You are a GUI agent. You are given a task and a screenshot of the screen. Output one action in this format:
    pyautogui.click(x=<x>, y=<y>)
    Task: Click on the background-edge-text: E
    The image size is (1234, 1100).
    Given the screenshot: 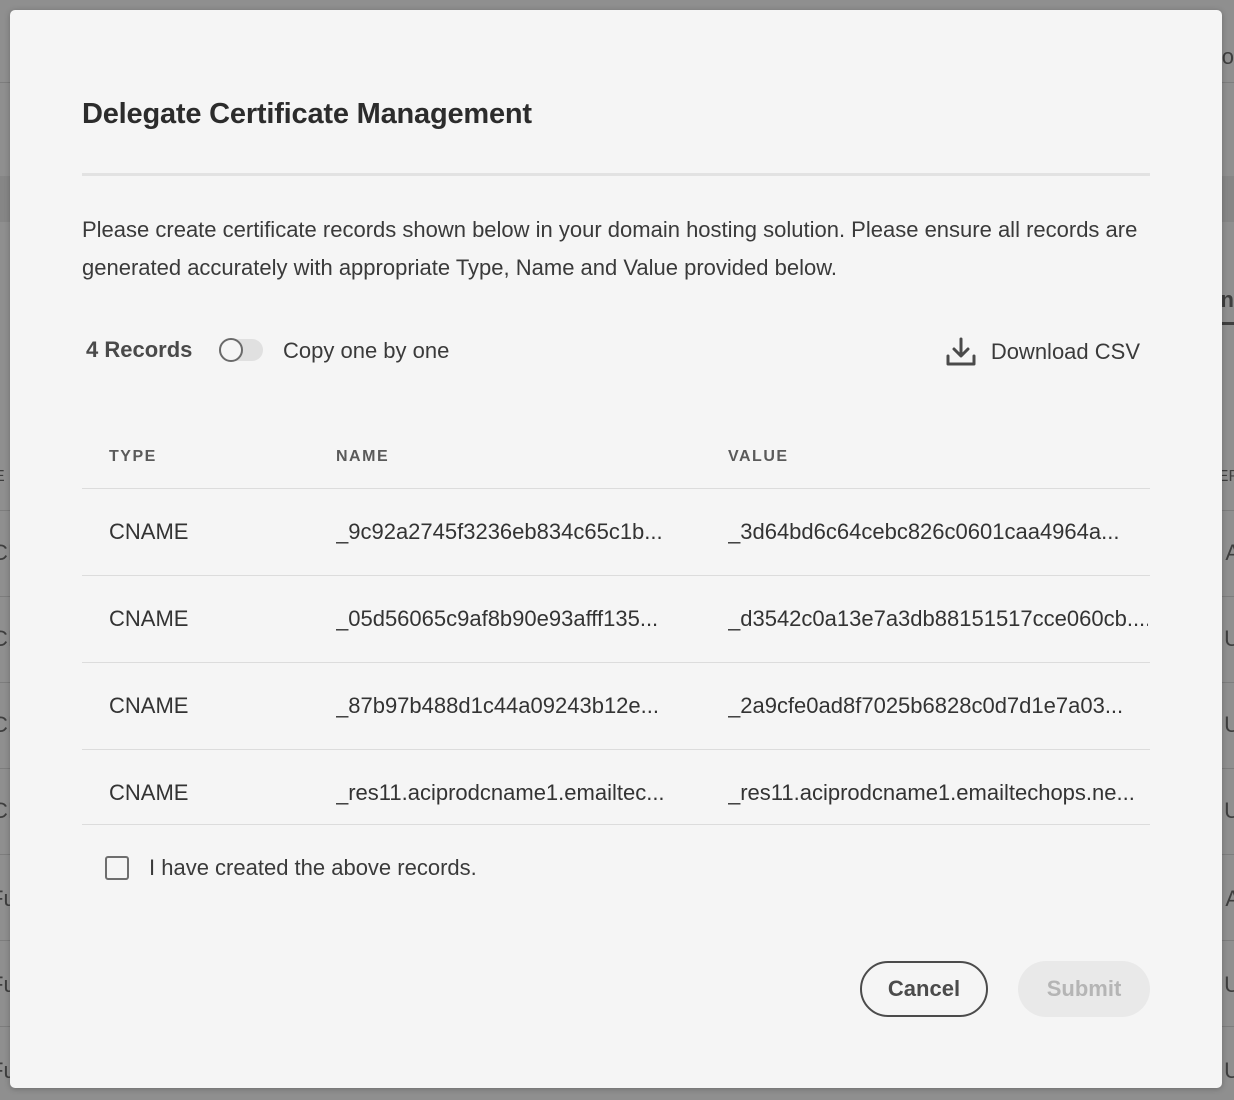 What is the action you would take?
    pyautogui.click(x=2, y=477)
    